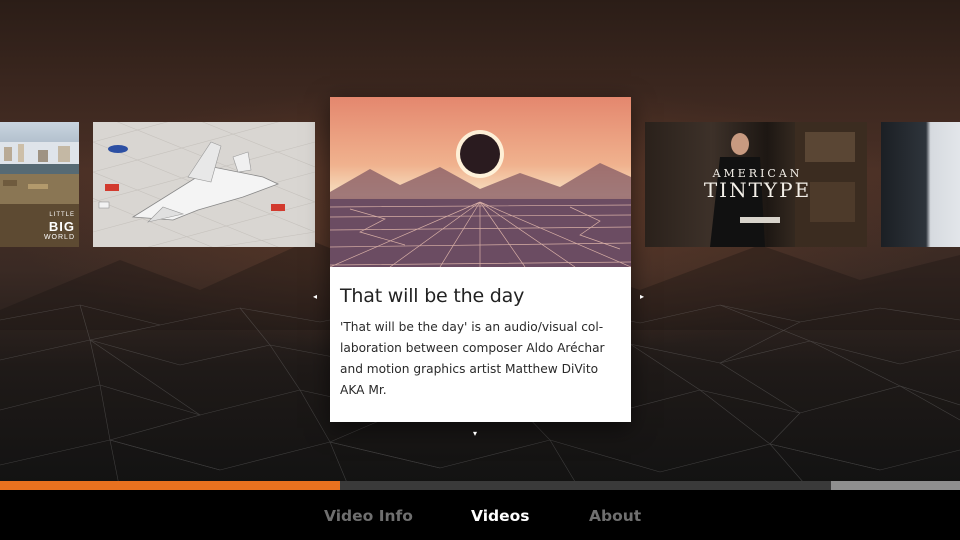  Describe the element at coordinates (895, 485) in the screenshot. I see `progress-bar-end-segment` at that location.